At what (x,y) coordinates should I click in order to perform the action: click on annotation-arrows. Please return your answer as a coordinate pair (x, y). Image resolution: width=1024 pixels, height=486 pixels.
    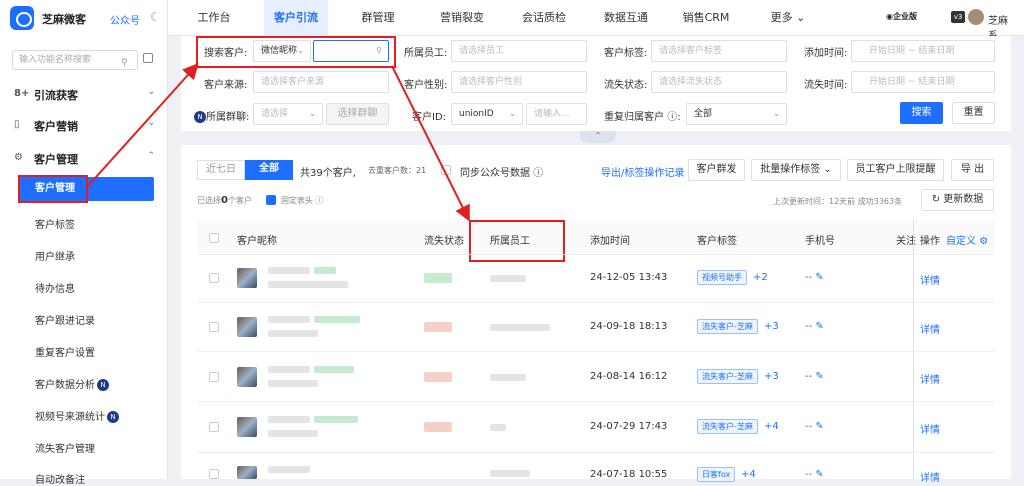
    Looking at the image, I should click on (278, 142).